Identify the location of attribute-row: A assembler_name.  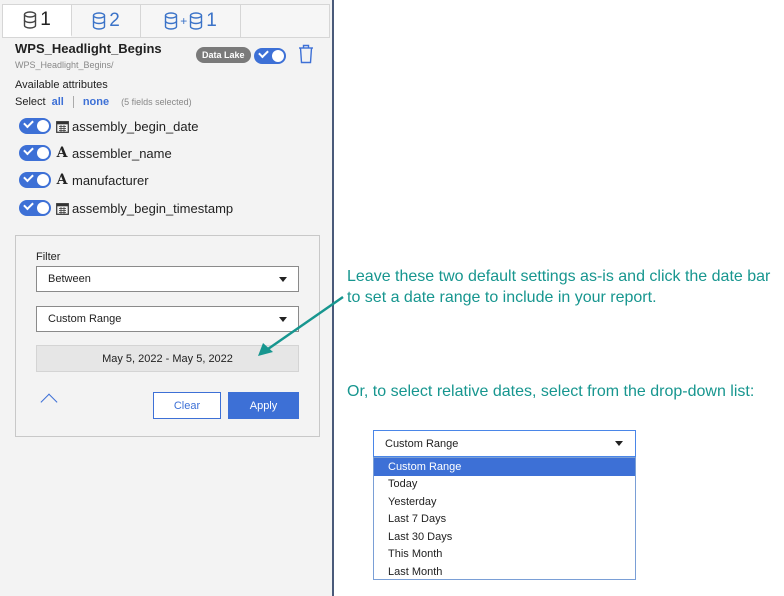
(95, 153).